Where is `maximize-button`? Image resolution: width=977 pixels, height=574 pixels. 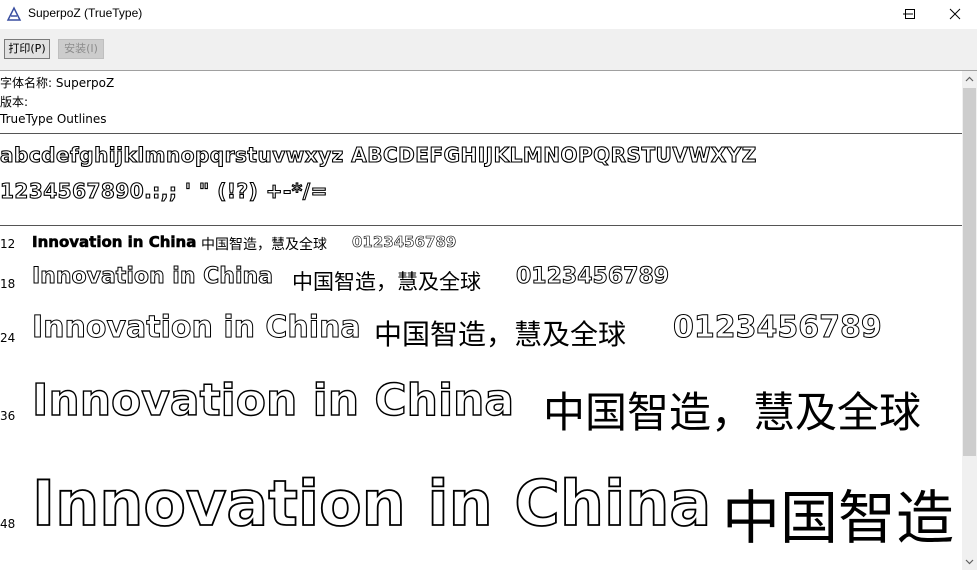
maximize-button is located at coordinates (909, 14).